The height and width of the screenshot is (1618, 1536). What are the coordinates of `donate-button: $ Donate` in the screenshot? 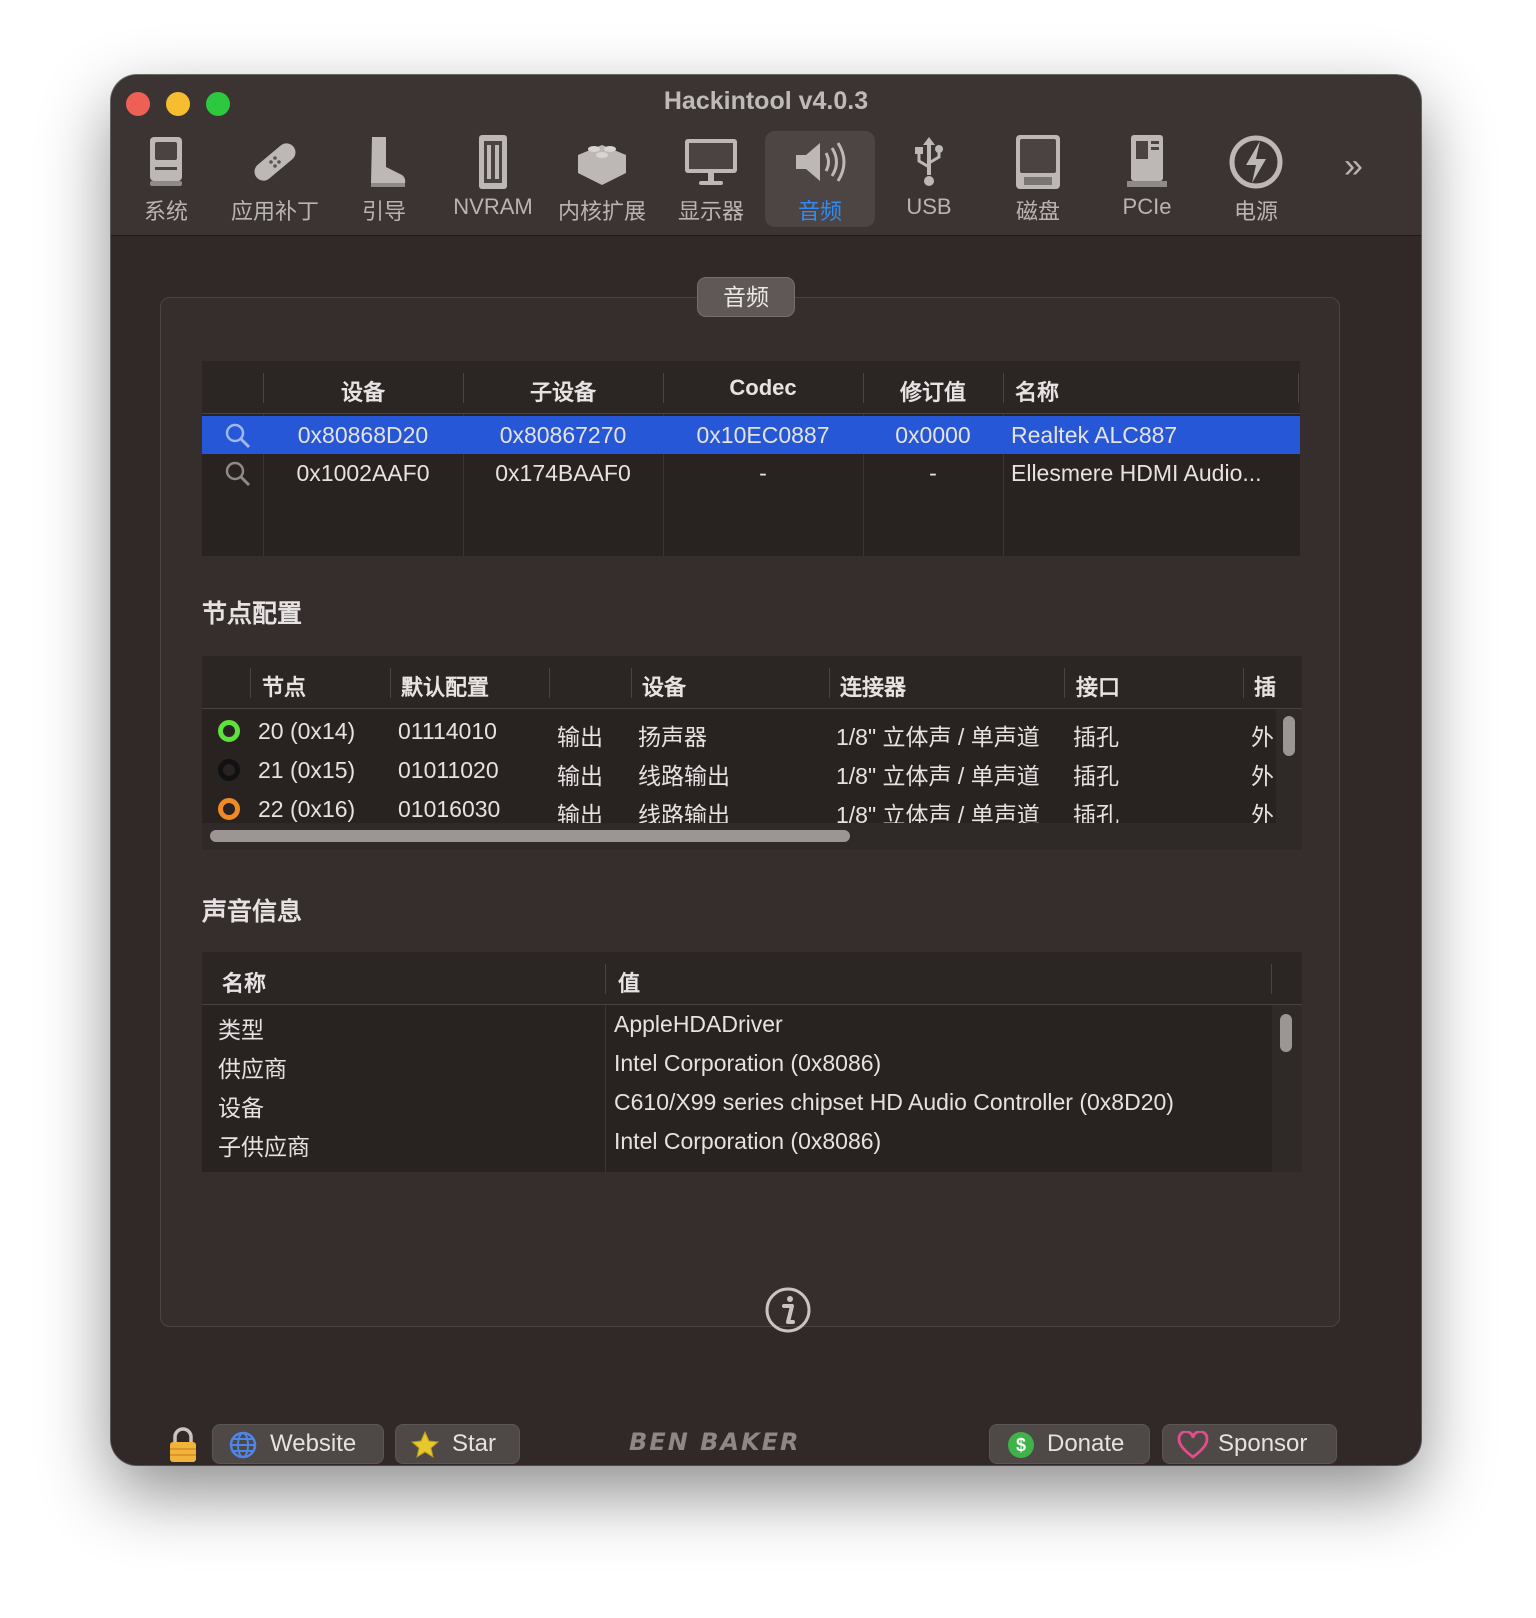 It's located at (1069, 1444).